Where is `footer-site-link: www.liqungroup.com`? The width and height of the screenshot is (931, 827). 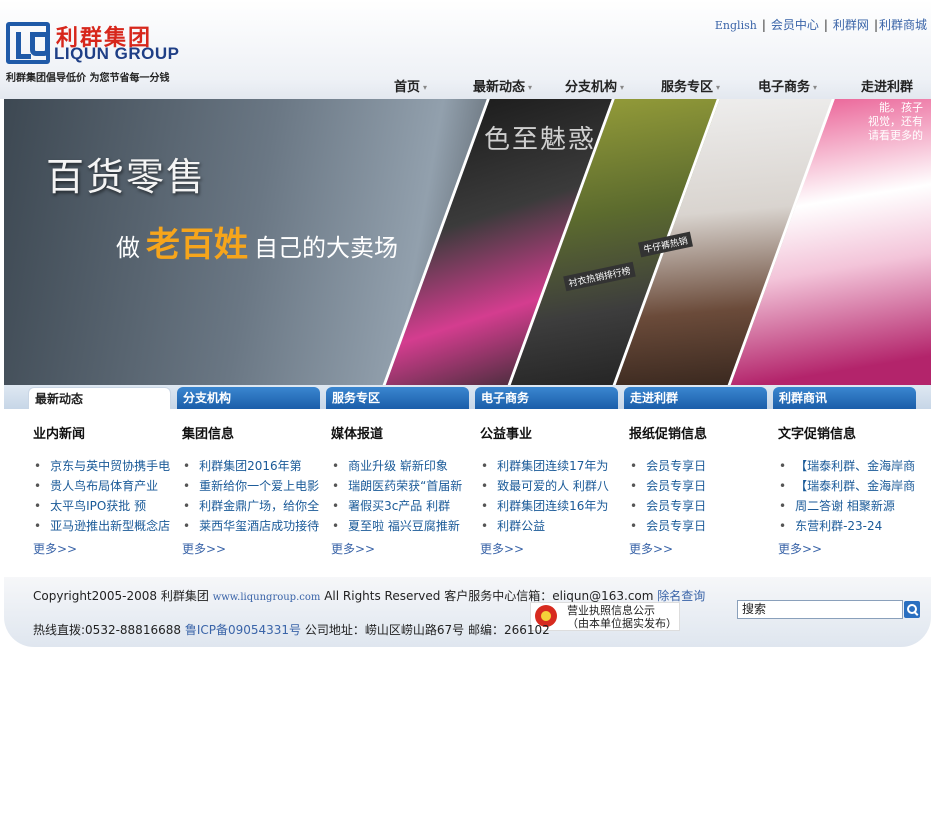 footer-site-link: www.liqungroup.com is located at coordinates (267, 597).